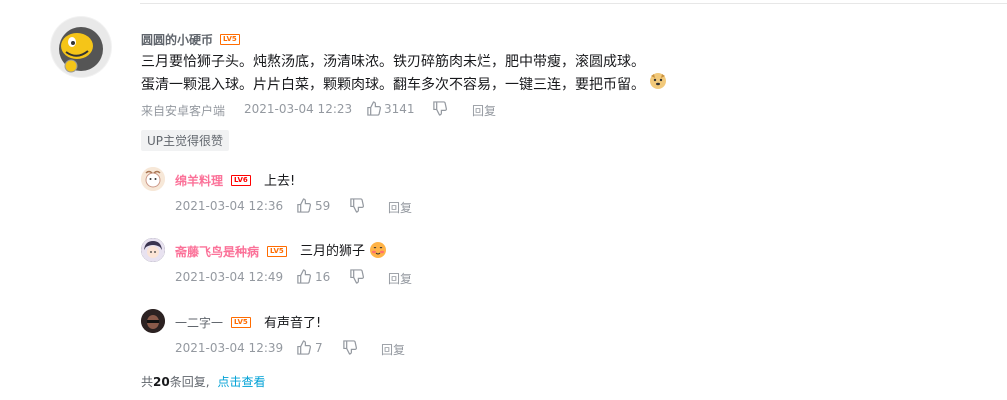 The image size is (1007, 400). I want to click on reply-text-content: 三月的狮子, so click(333, 251).